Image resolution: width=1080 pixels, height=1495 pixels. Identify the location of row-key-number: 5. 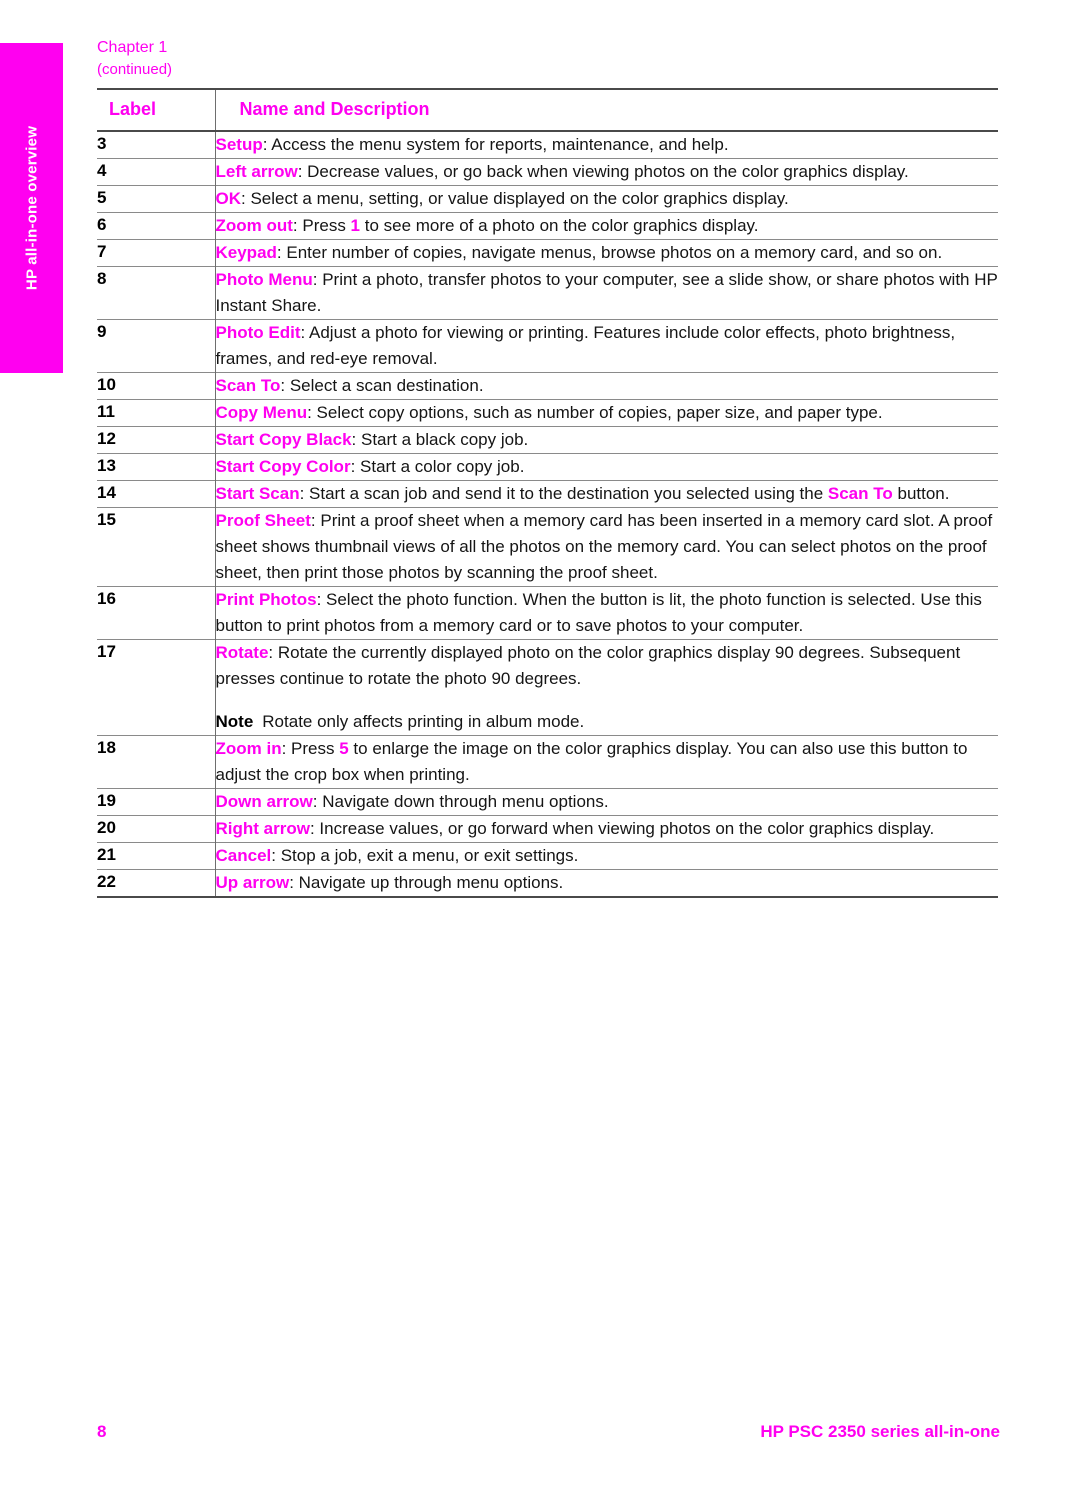
(344, 748).